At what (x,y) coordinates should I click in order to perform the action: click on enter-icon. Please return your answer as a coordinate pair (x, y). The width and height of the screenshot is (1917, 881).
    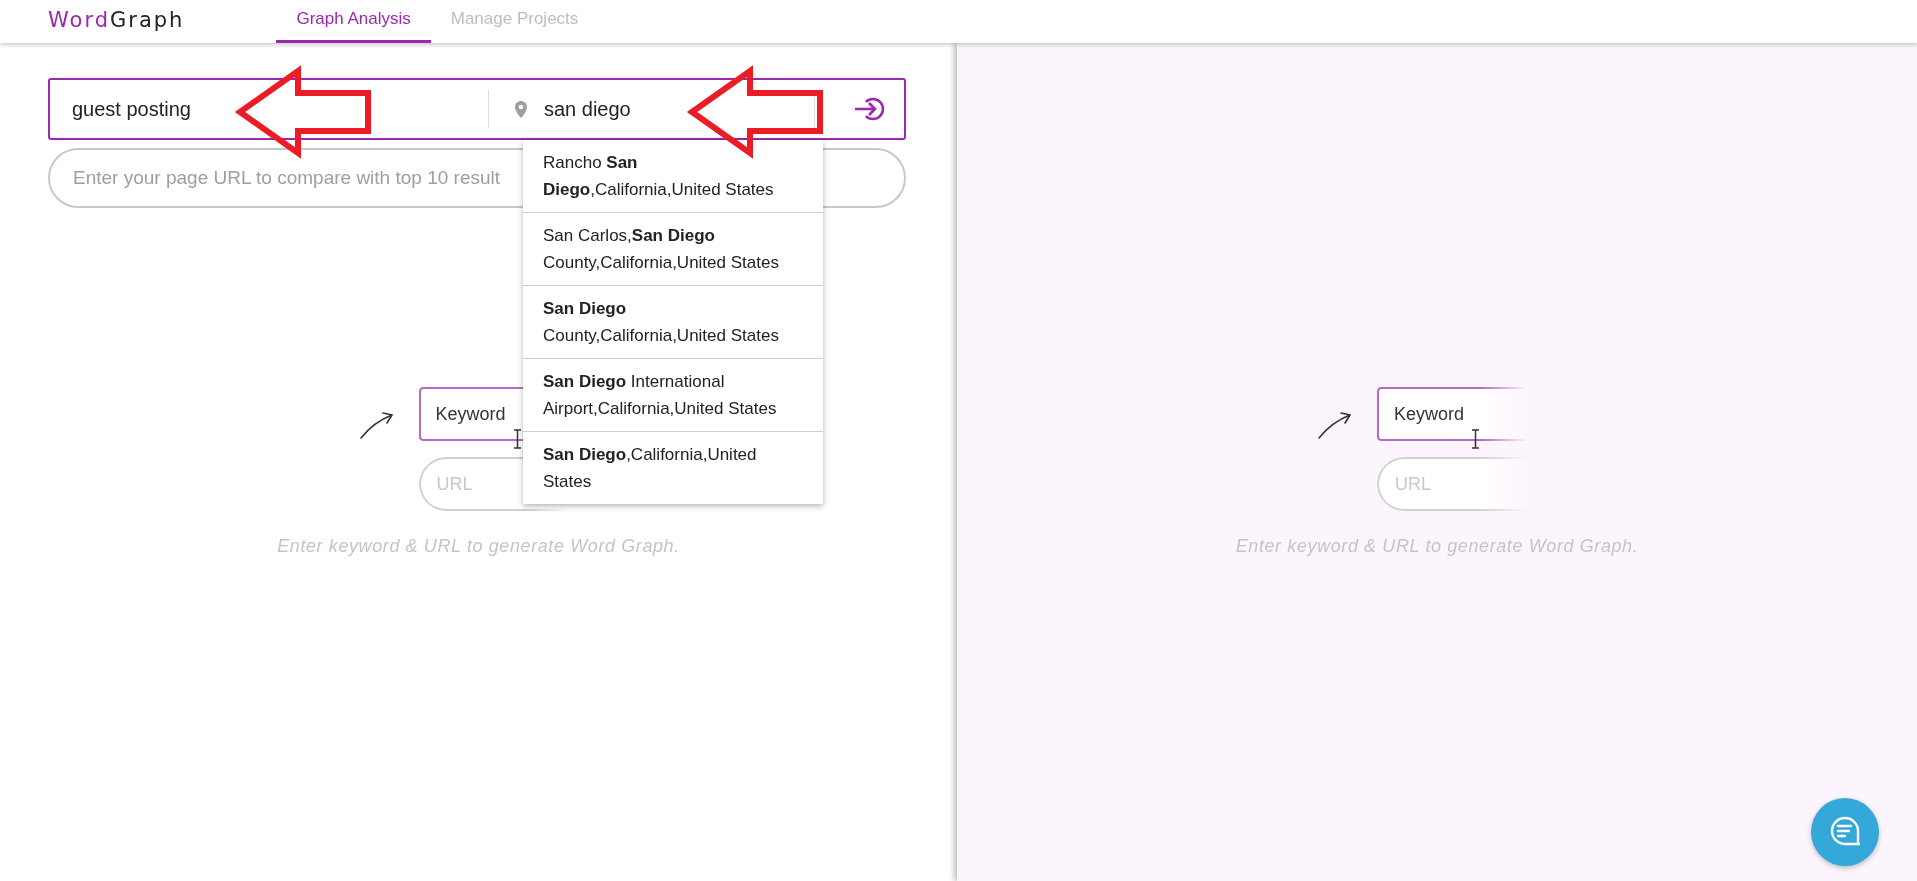
    Looking at the image, I should click on (870, 109).